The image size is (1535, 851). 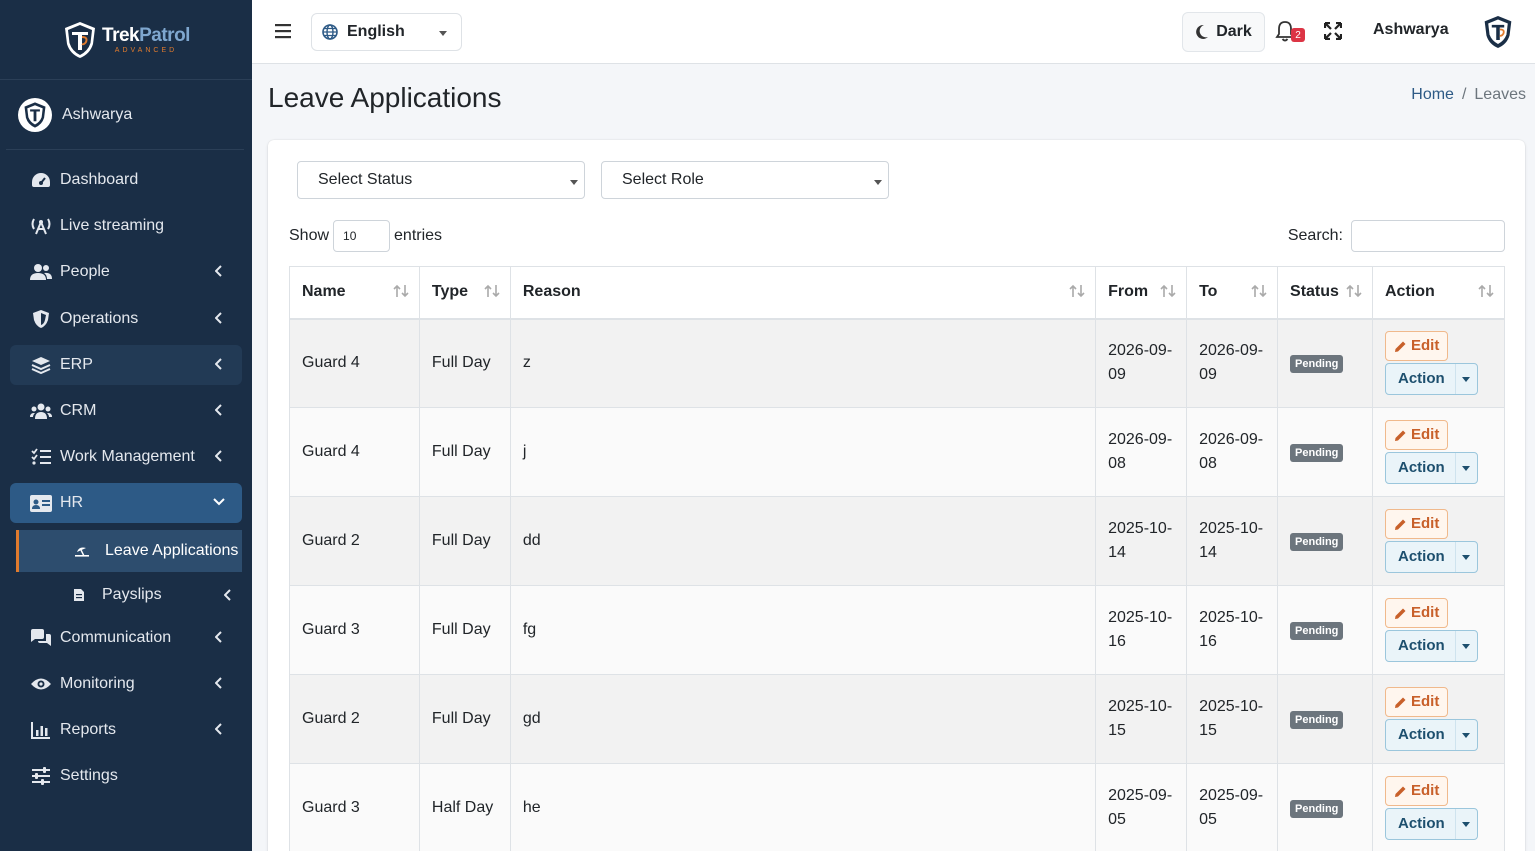 I want to click on sidebar-subitem-leave-applications: Leave Applications, so click(x=129, y=550).